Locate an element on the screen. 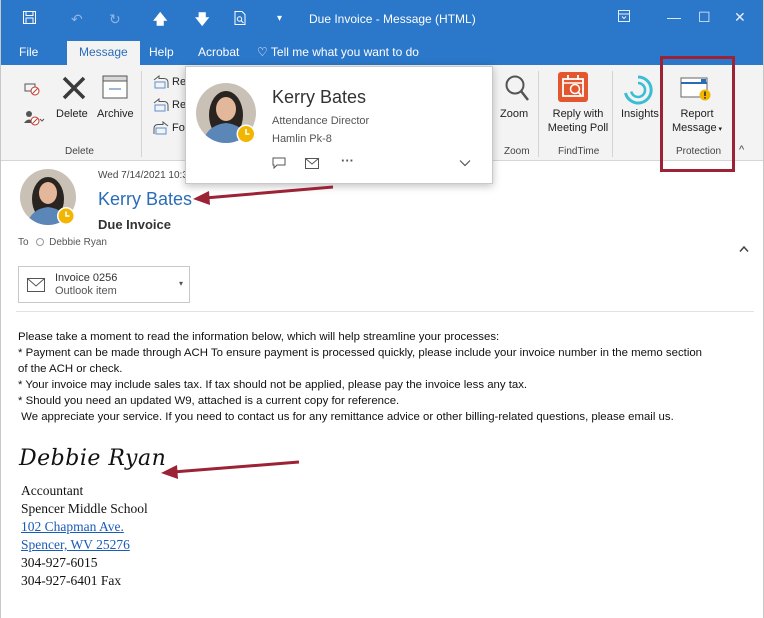  tab-file: File is located at coordinates (28, 52).